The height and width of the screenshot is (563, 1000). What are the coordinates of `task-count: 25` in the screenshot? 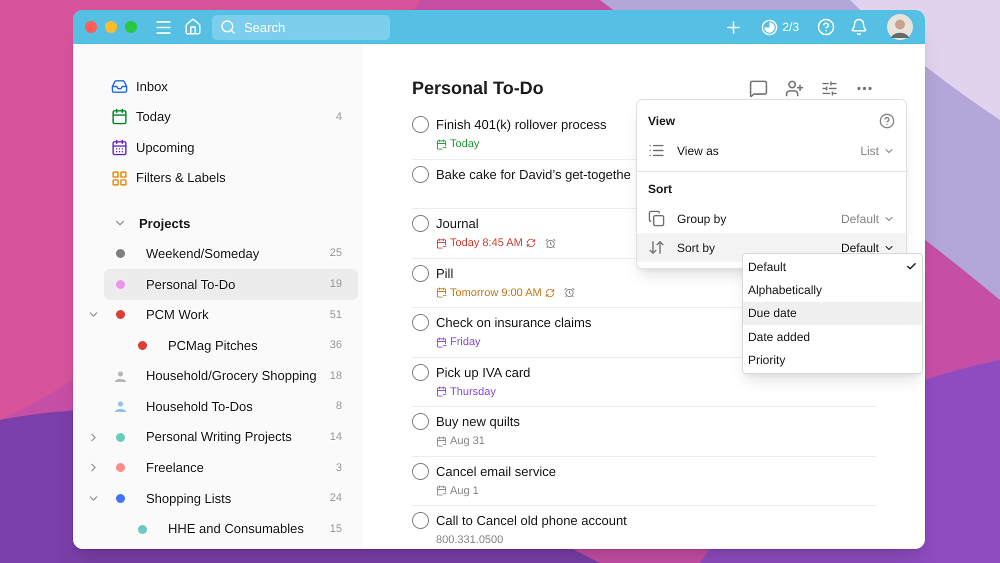 It's located at (336, 254).